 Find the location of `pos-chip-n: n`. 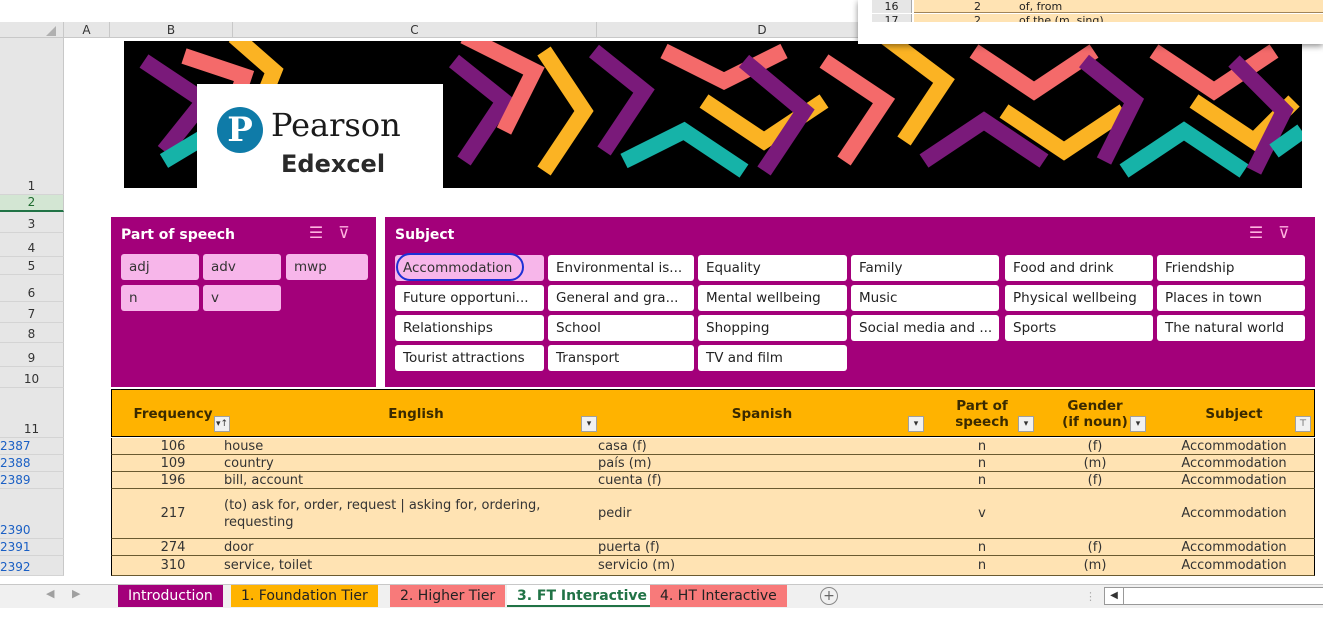

pos-chip-n: n is located at coordinates (160, 298).